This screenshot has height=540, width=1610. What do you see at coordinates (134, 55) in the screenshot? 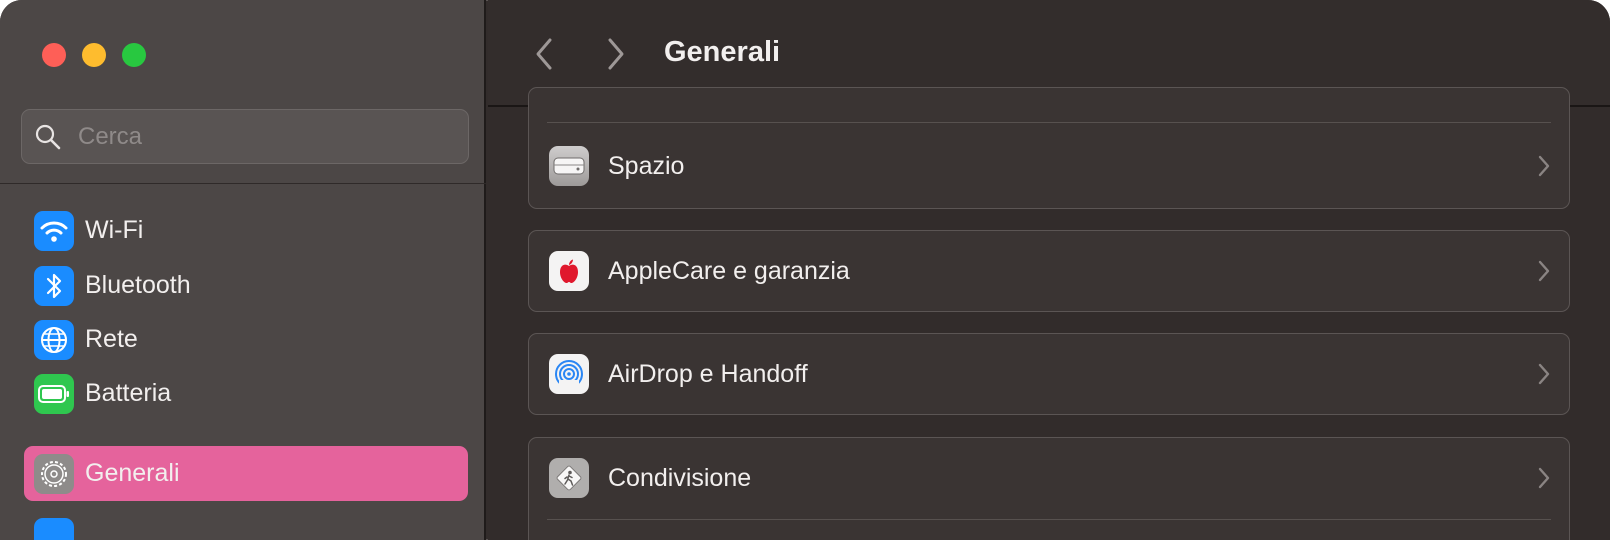
I see `zoom-window-button` at bounding box center [134, 55].